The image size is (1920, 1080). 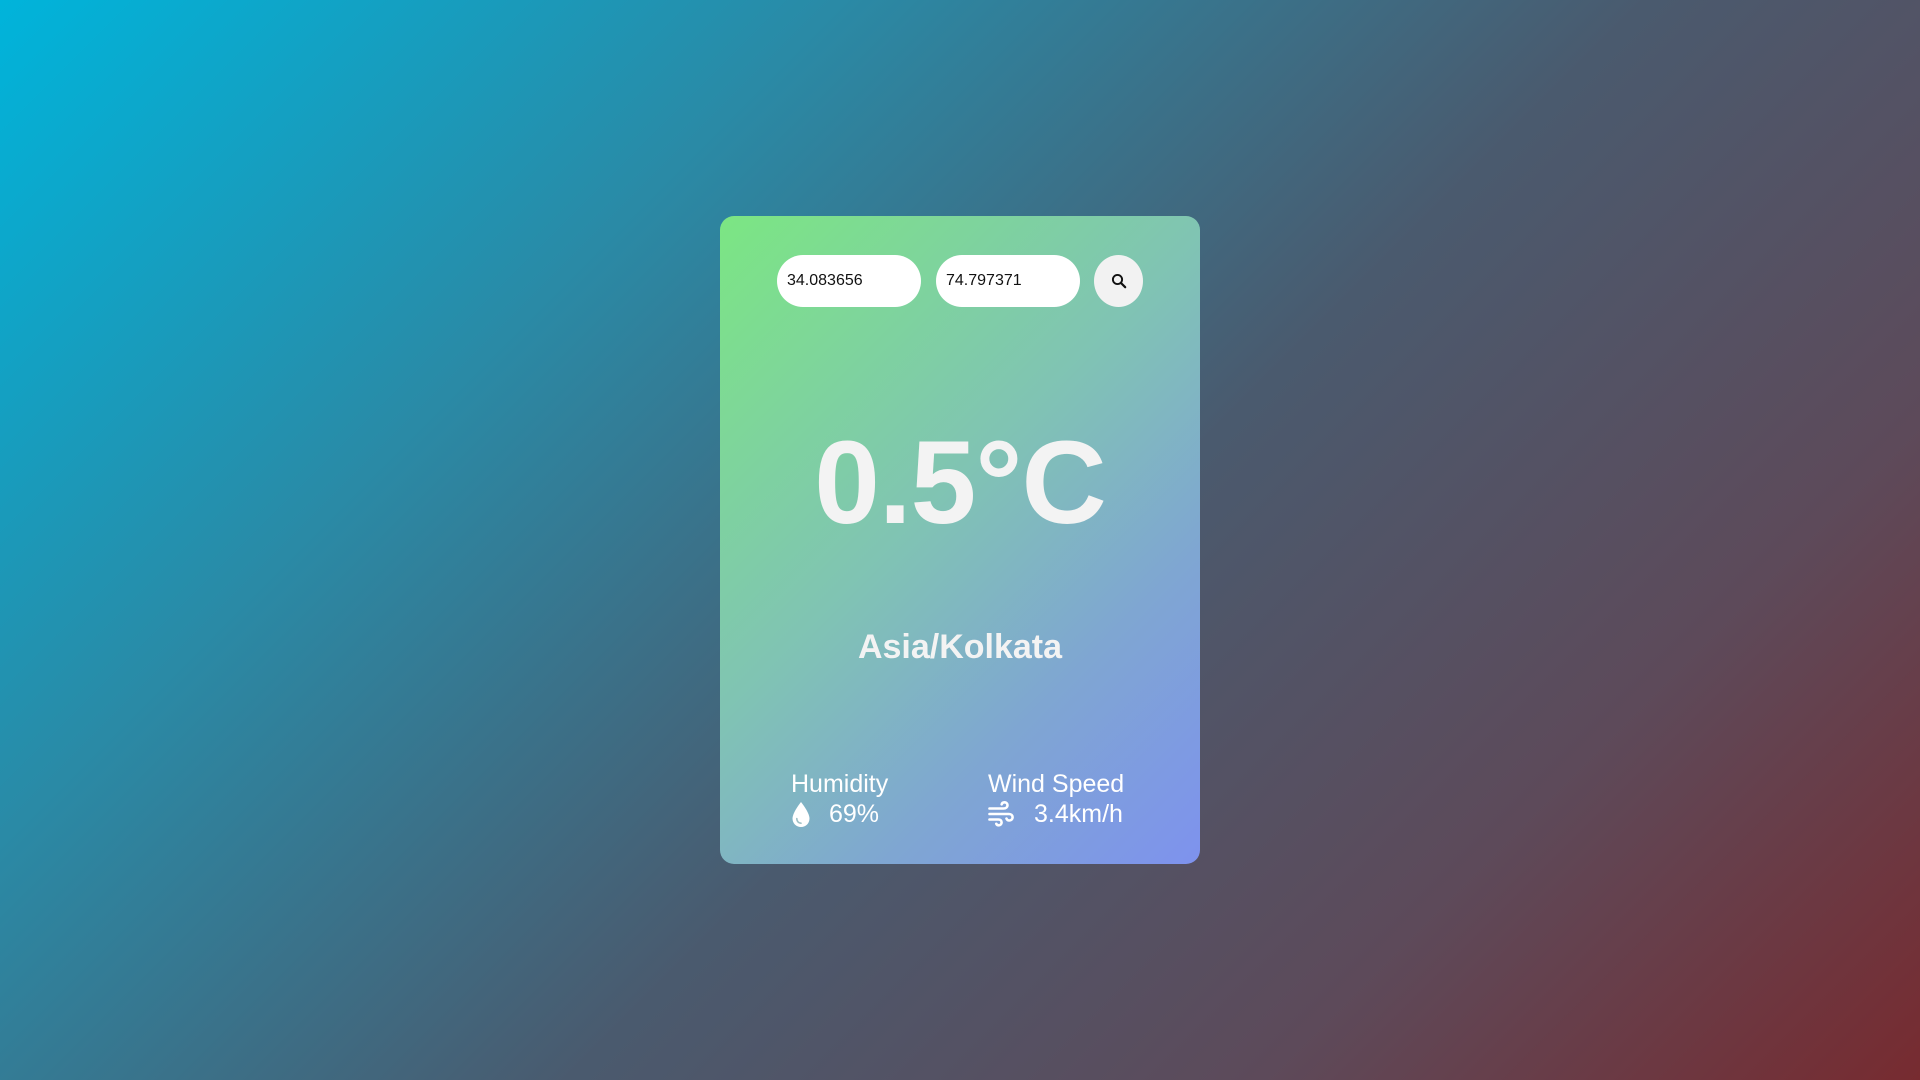 I want to click on latitude-input, so click(x=849, y=281).